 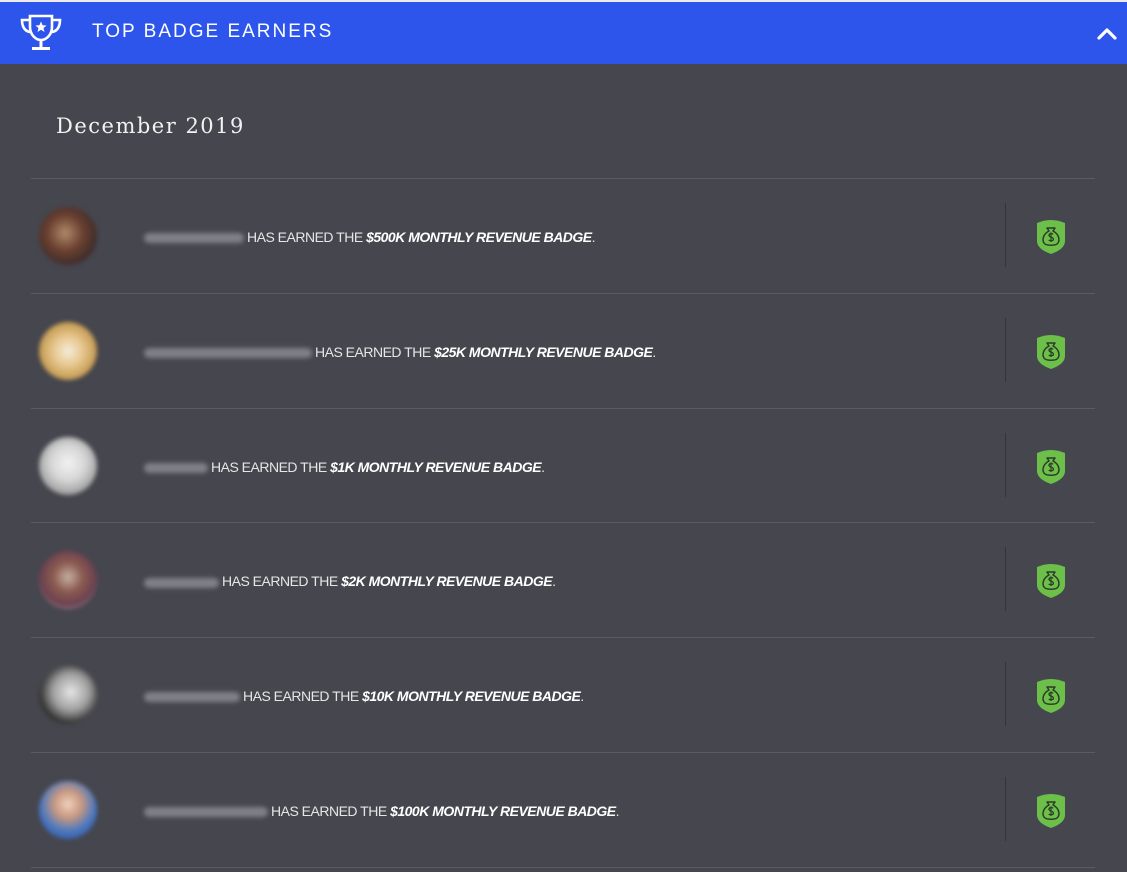 What do you see at coordinates (563, 33) in the screenshot?
I see `panel-header: TOP BADGE EARNERS` at bounding box center [563, 33].